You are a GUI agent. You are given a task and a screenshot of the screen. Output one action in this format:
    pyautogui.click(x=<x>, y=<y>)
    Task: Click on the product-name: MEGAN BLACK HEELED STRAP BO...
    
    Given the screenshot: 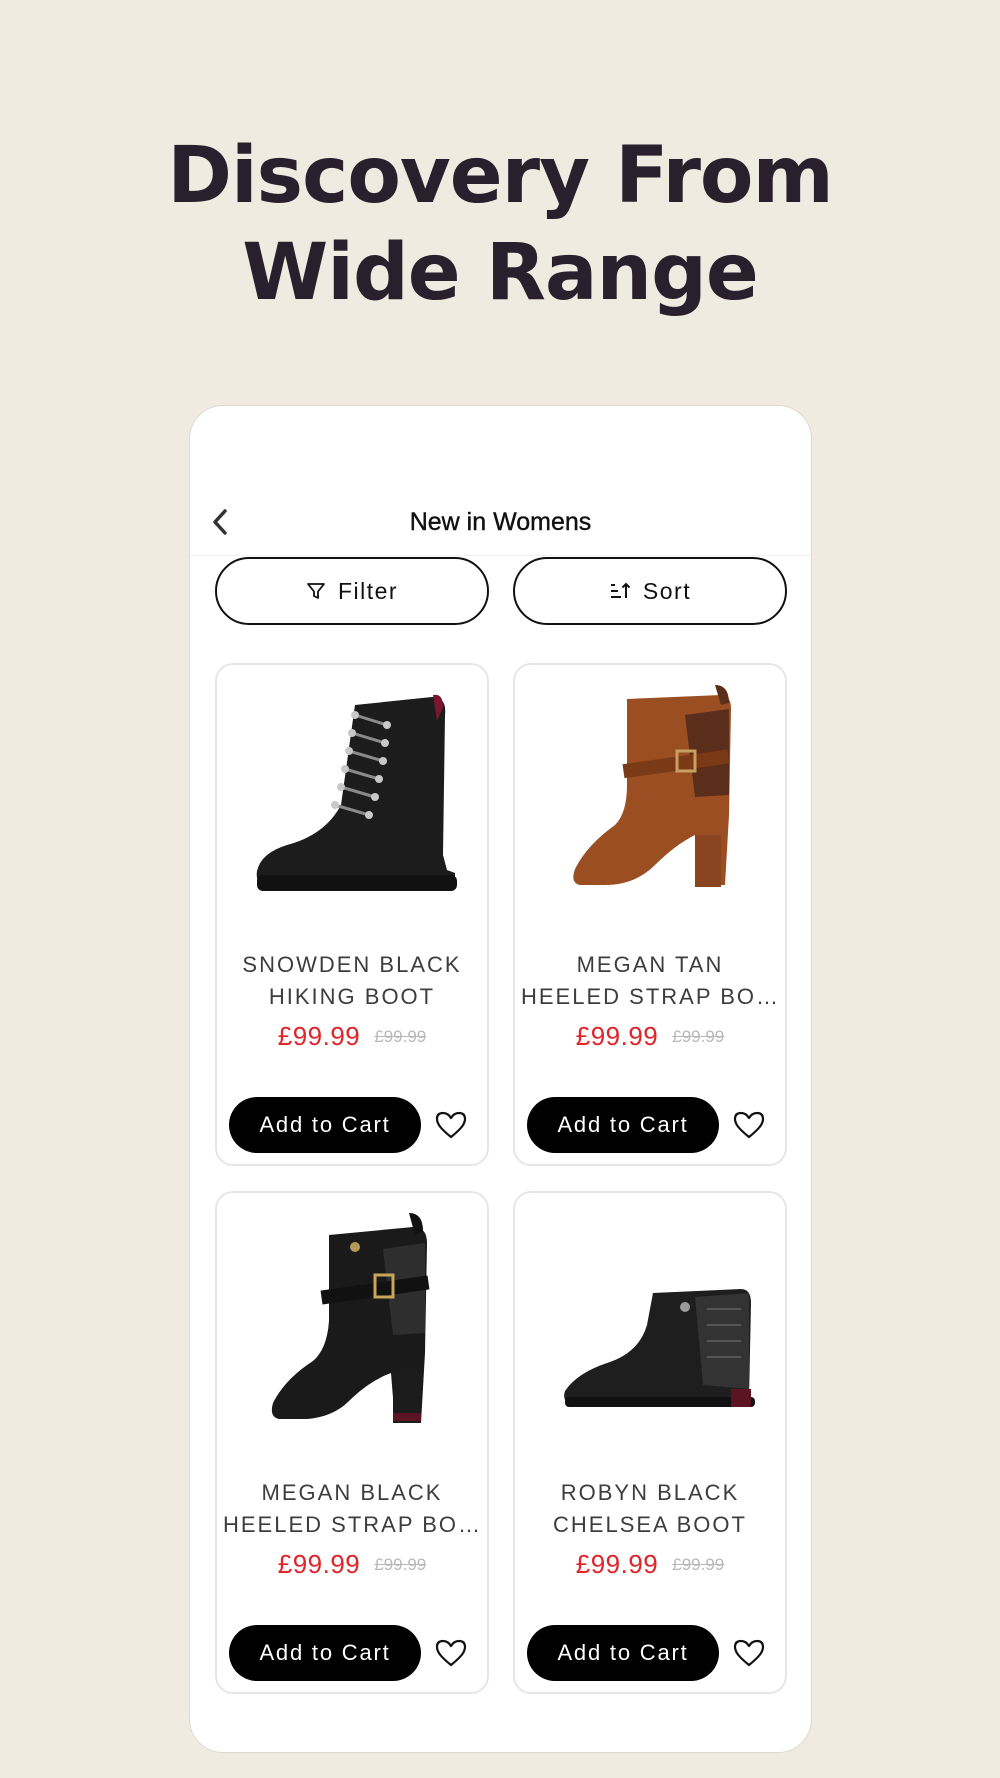 What is the action you would take?
    pyautogui.click(x=352, y=1509)
    